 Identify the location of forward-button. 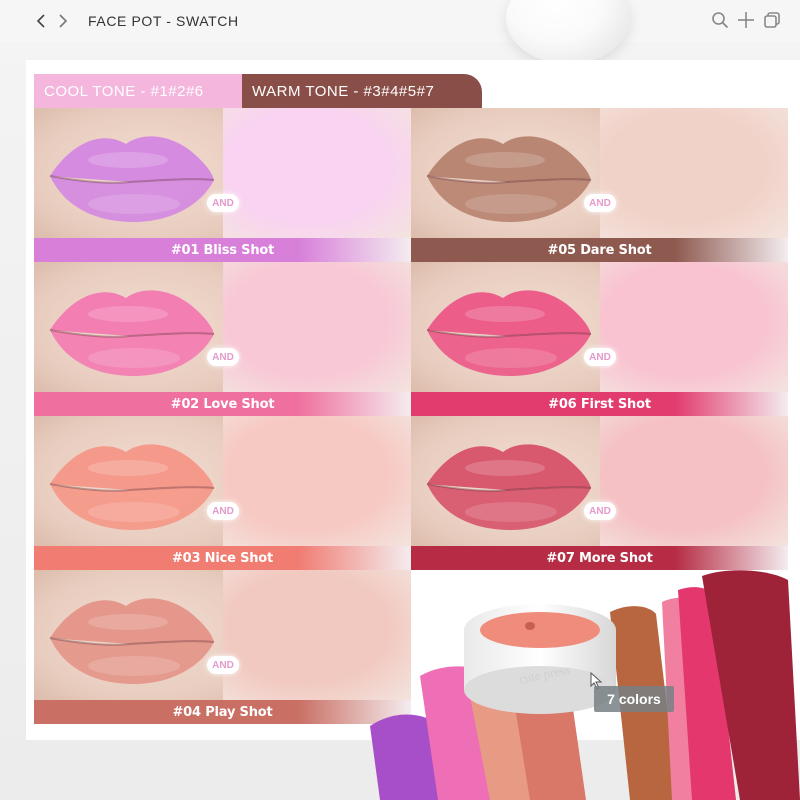
(63, 21).